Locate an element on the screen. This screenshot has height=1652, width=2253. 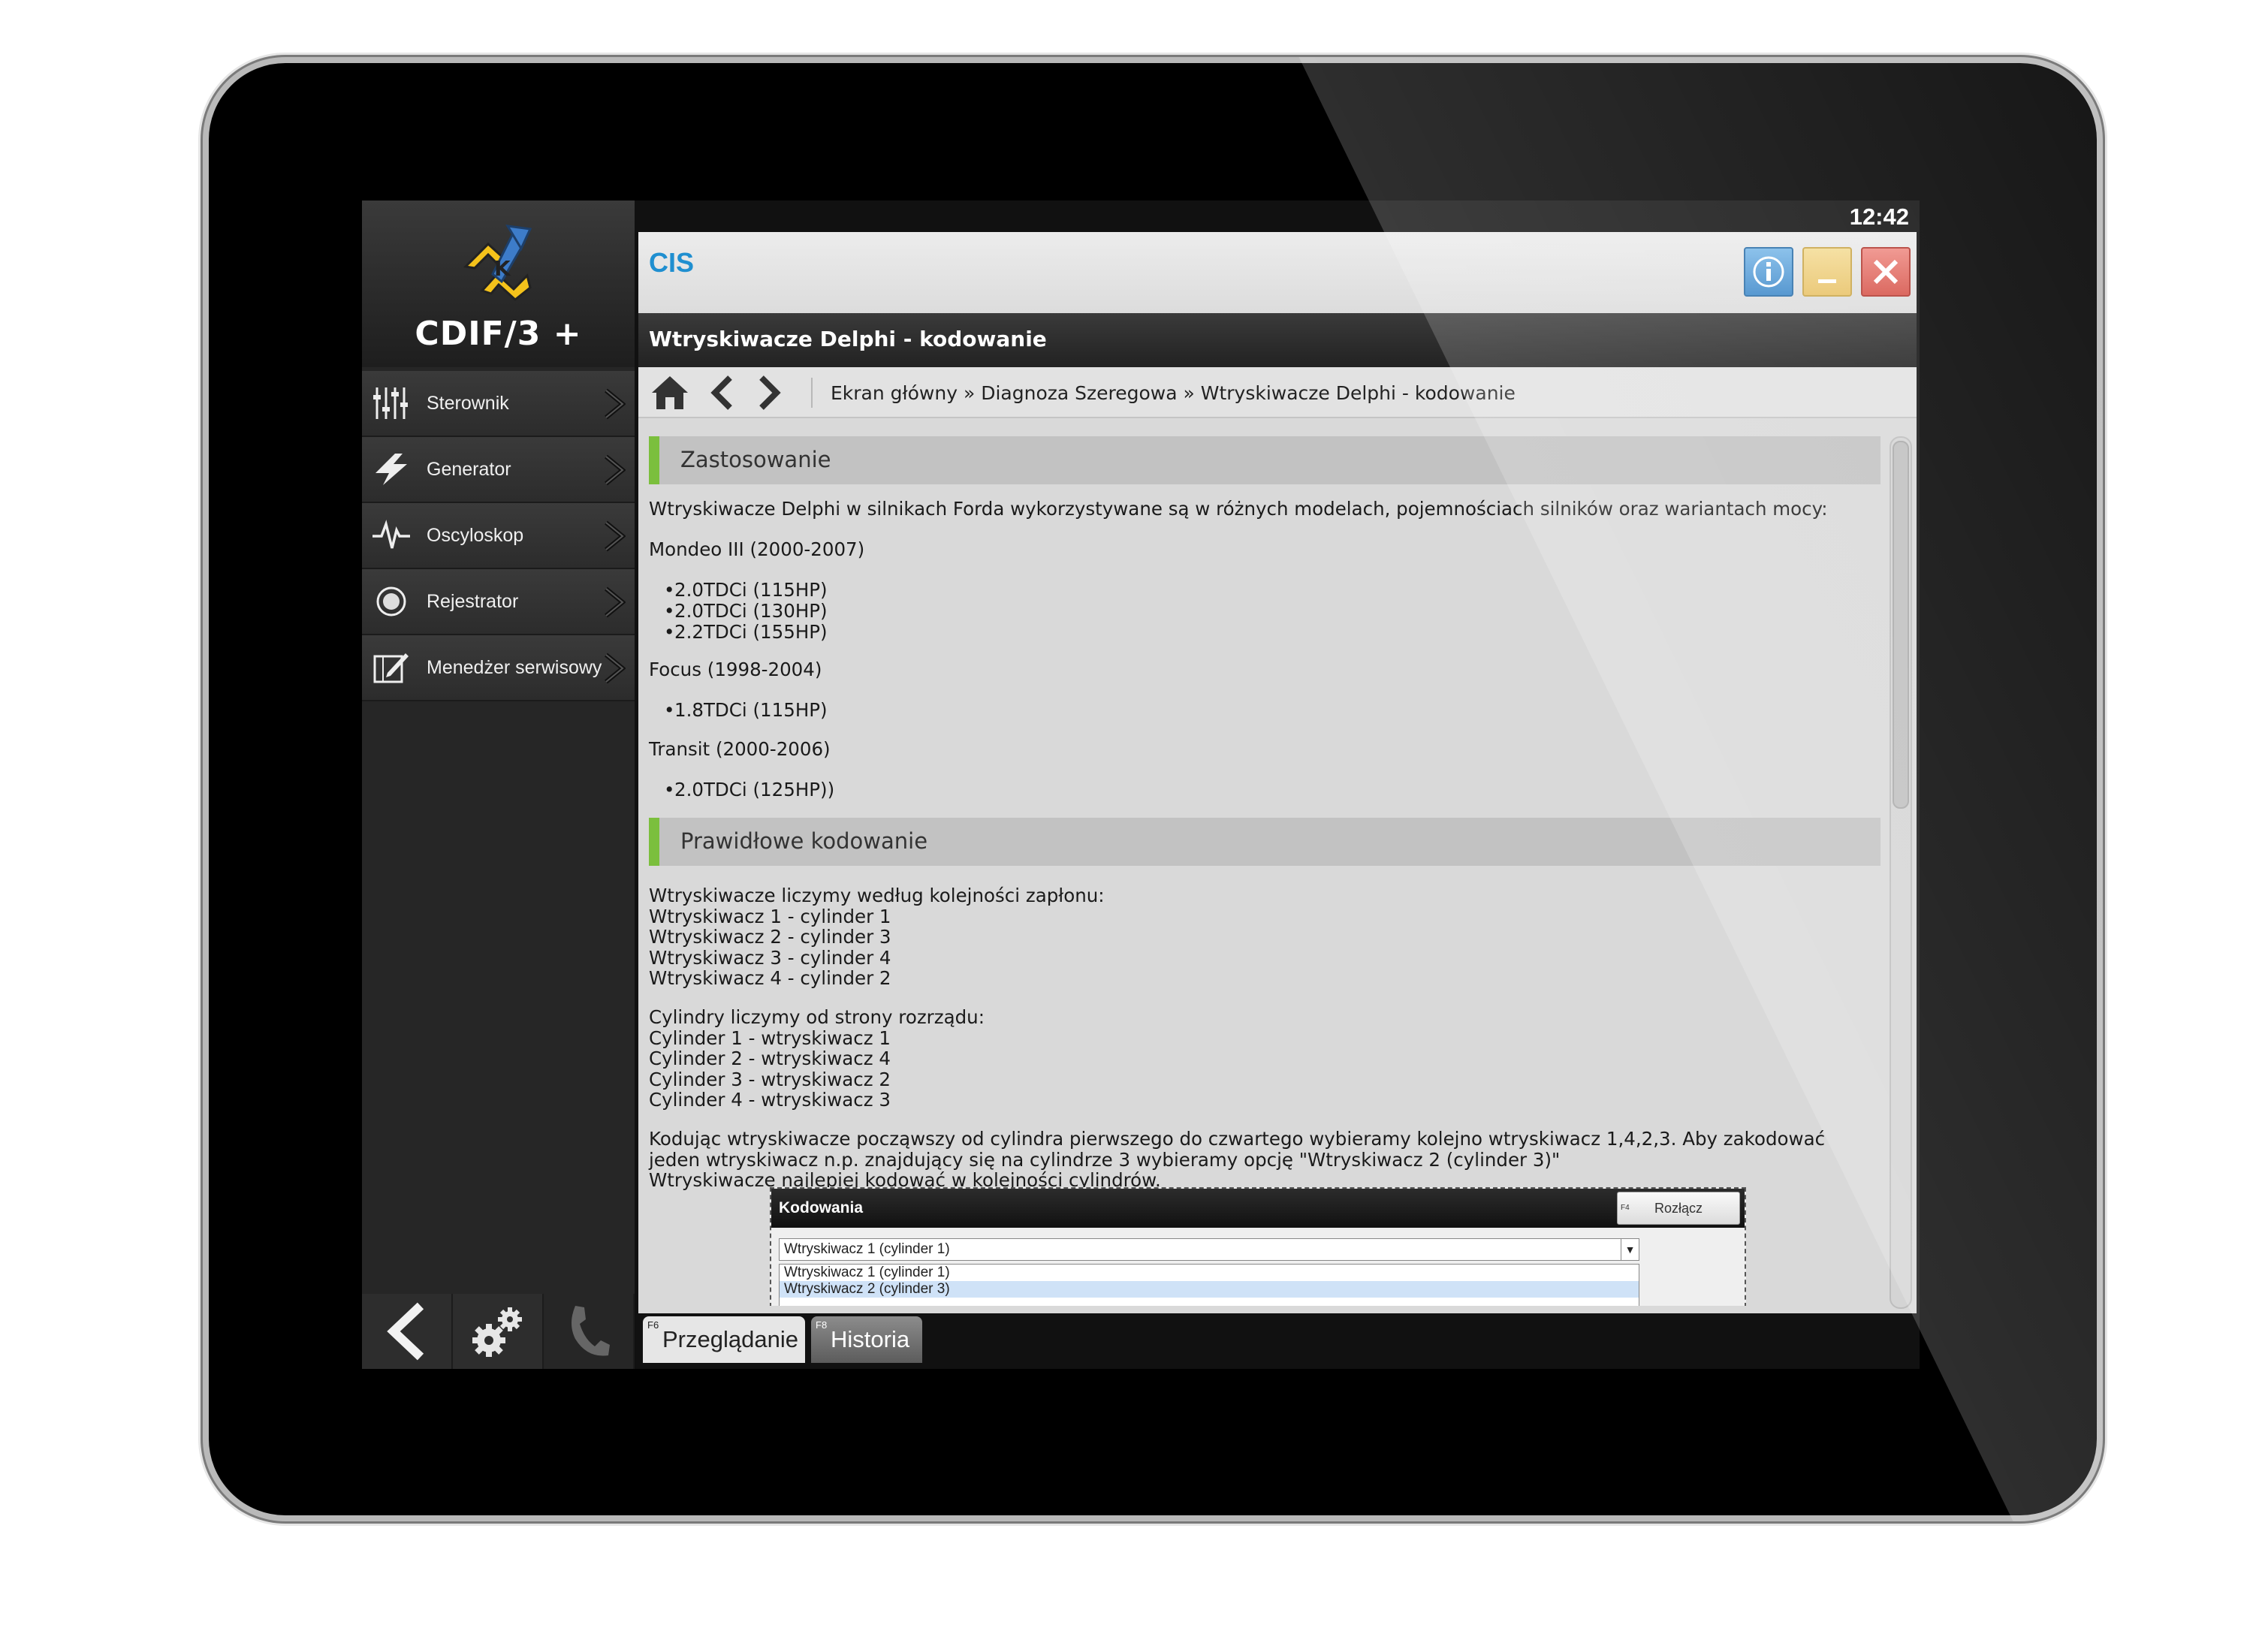
settings-button is located at coordinates (499, 1331).